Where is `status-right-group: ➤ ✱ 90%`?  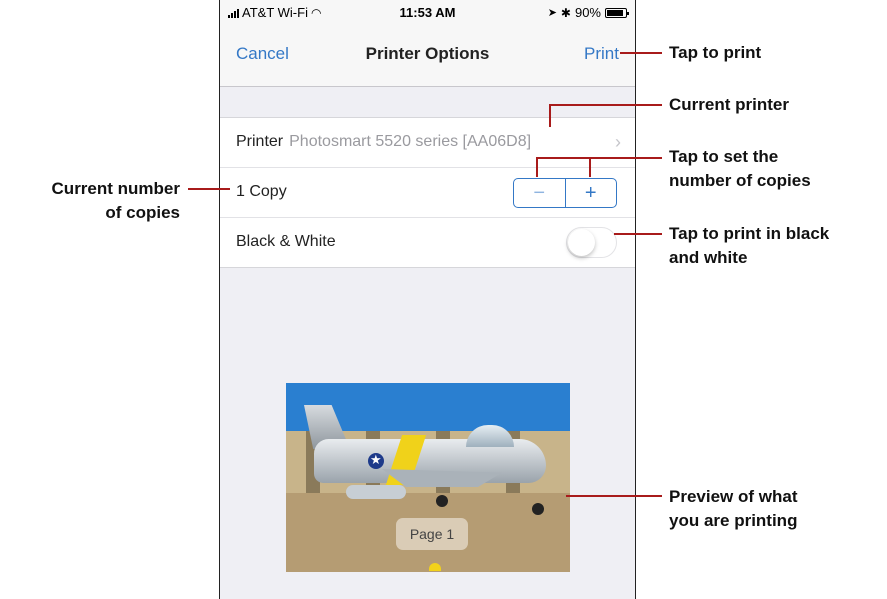
status-right-group: ➤ ✱ 90% is located at coordinates (588, 12).